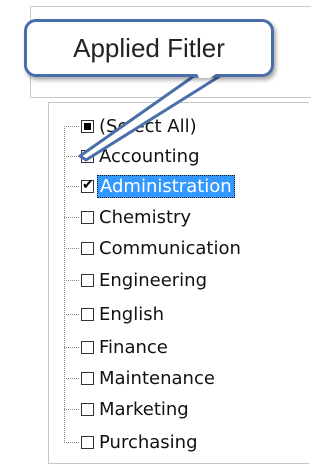 The width and height of the screenshot is (320, 469). I want to click on marketing-checkbox, so click(87, 409).